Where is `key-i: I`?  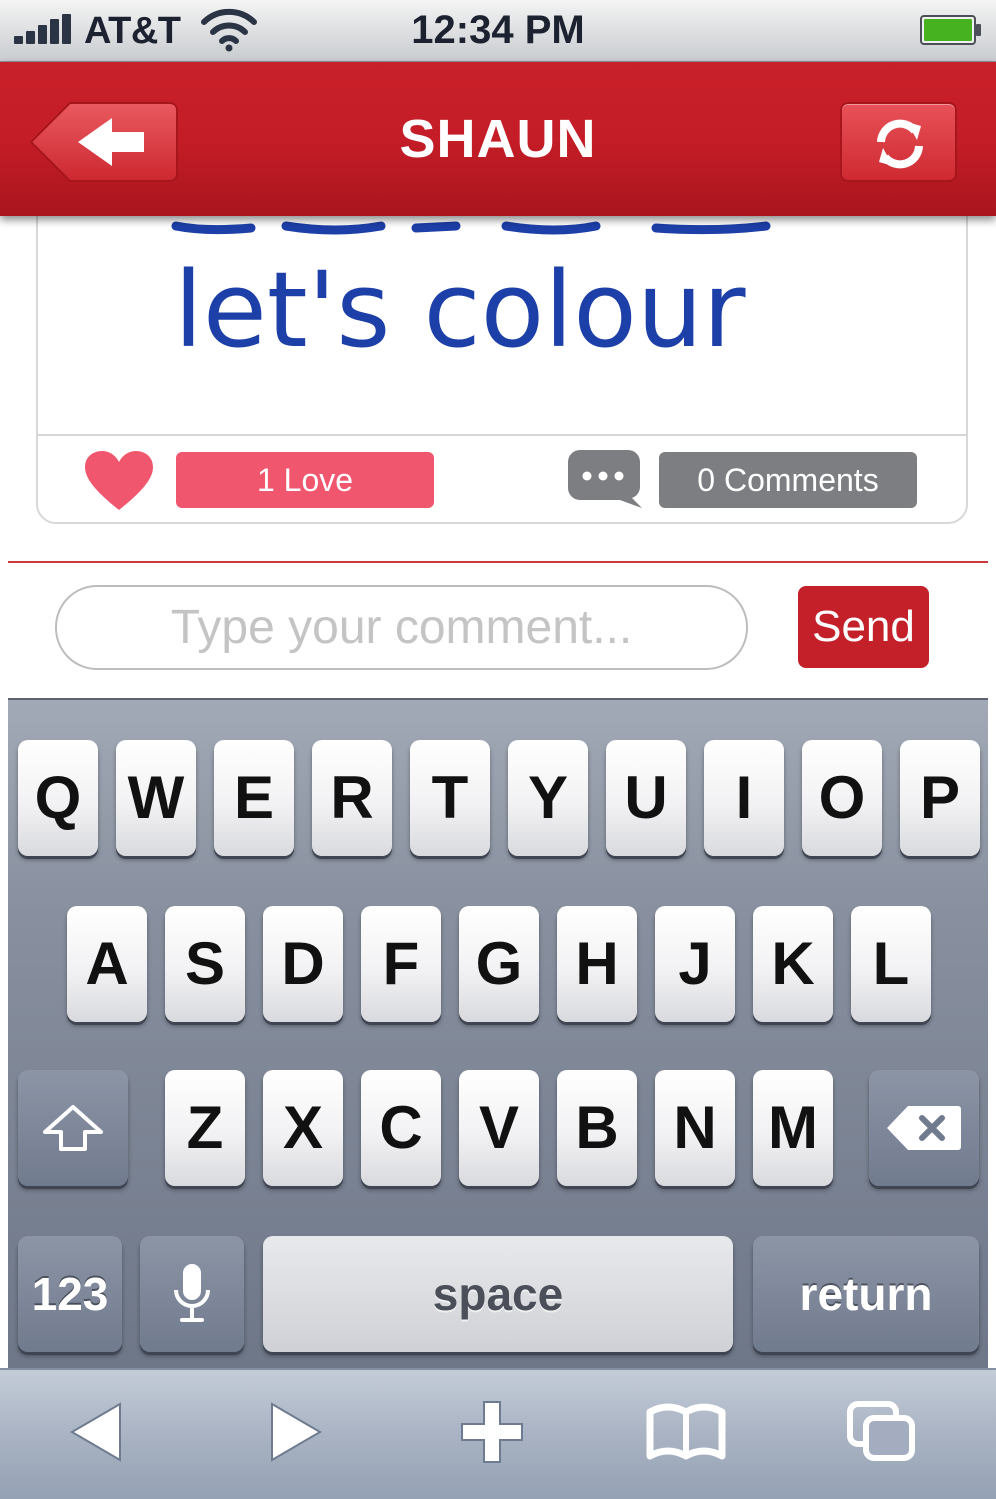
key-i: I is located at coordinates (744, 798).